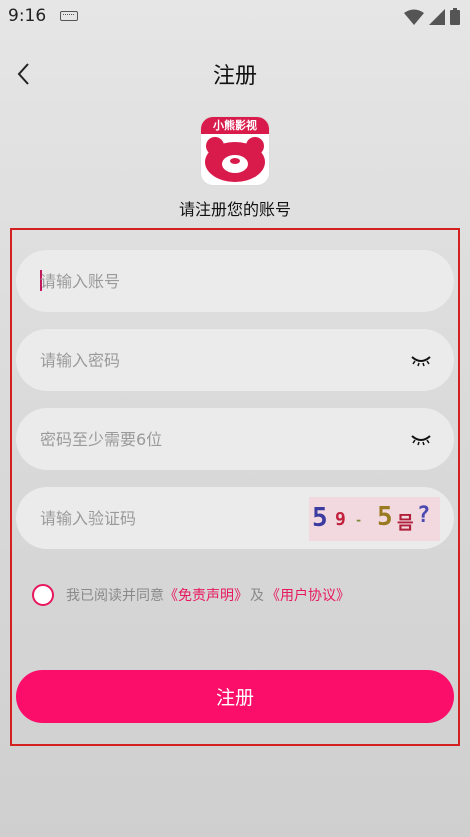 The width and height of the screenshot is (470, 837). I want to click on confirm-password-field, so click(235, 439).